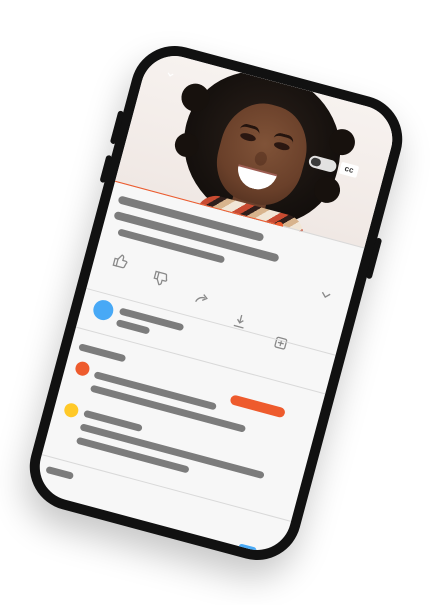 The image size is (432, 605). What do you see at coordinates (121, 261) in the screenshot?
I see `thumbs-up-icon` at bounding box center [121, 261].